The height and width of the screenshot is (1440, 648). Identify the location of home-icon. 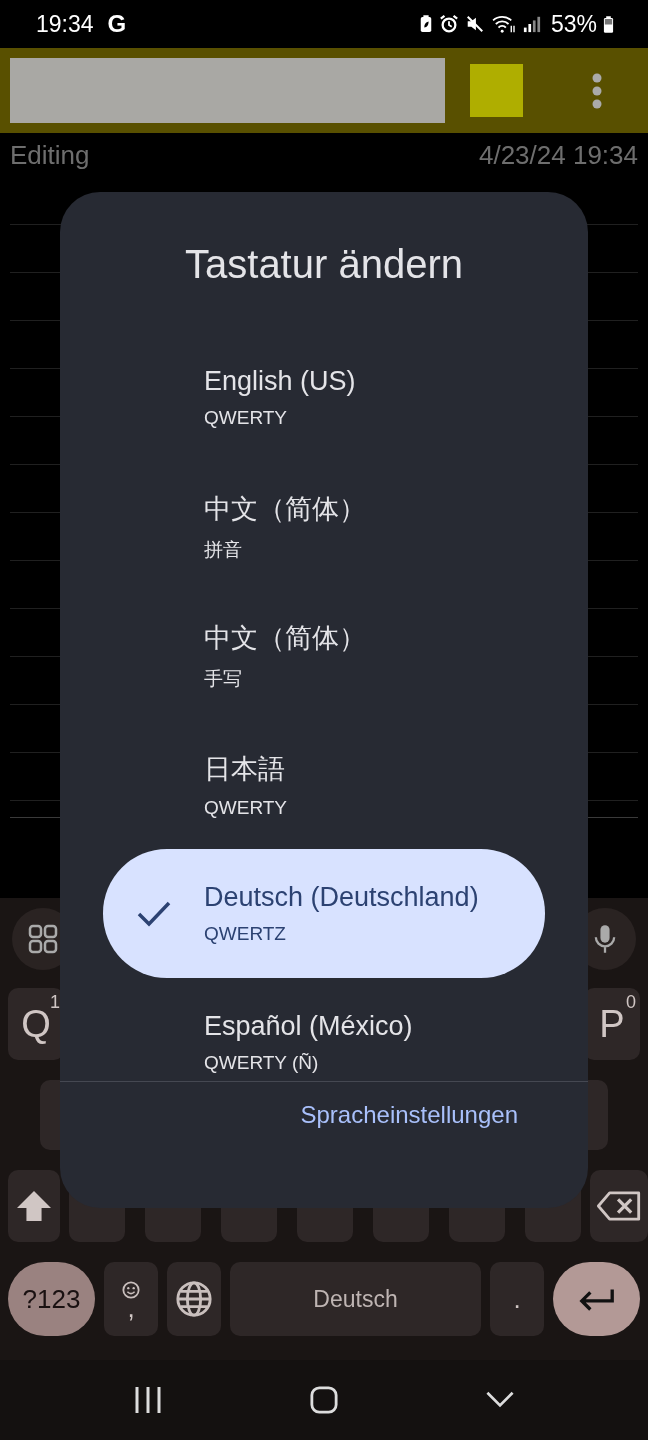
(324, 1400).